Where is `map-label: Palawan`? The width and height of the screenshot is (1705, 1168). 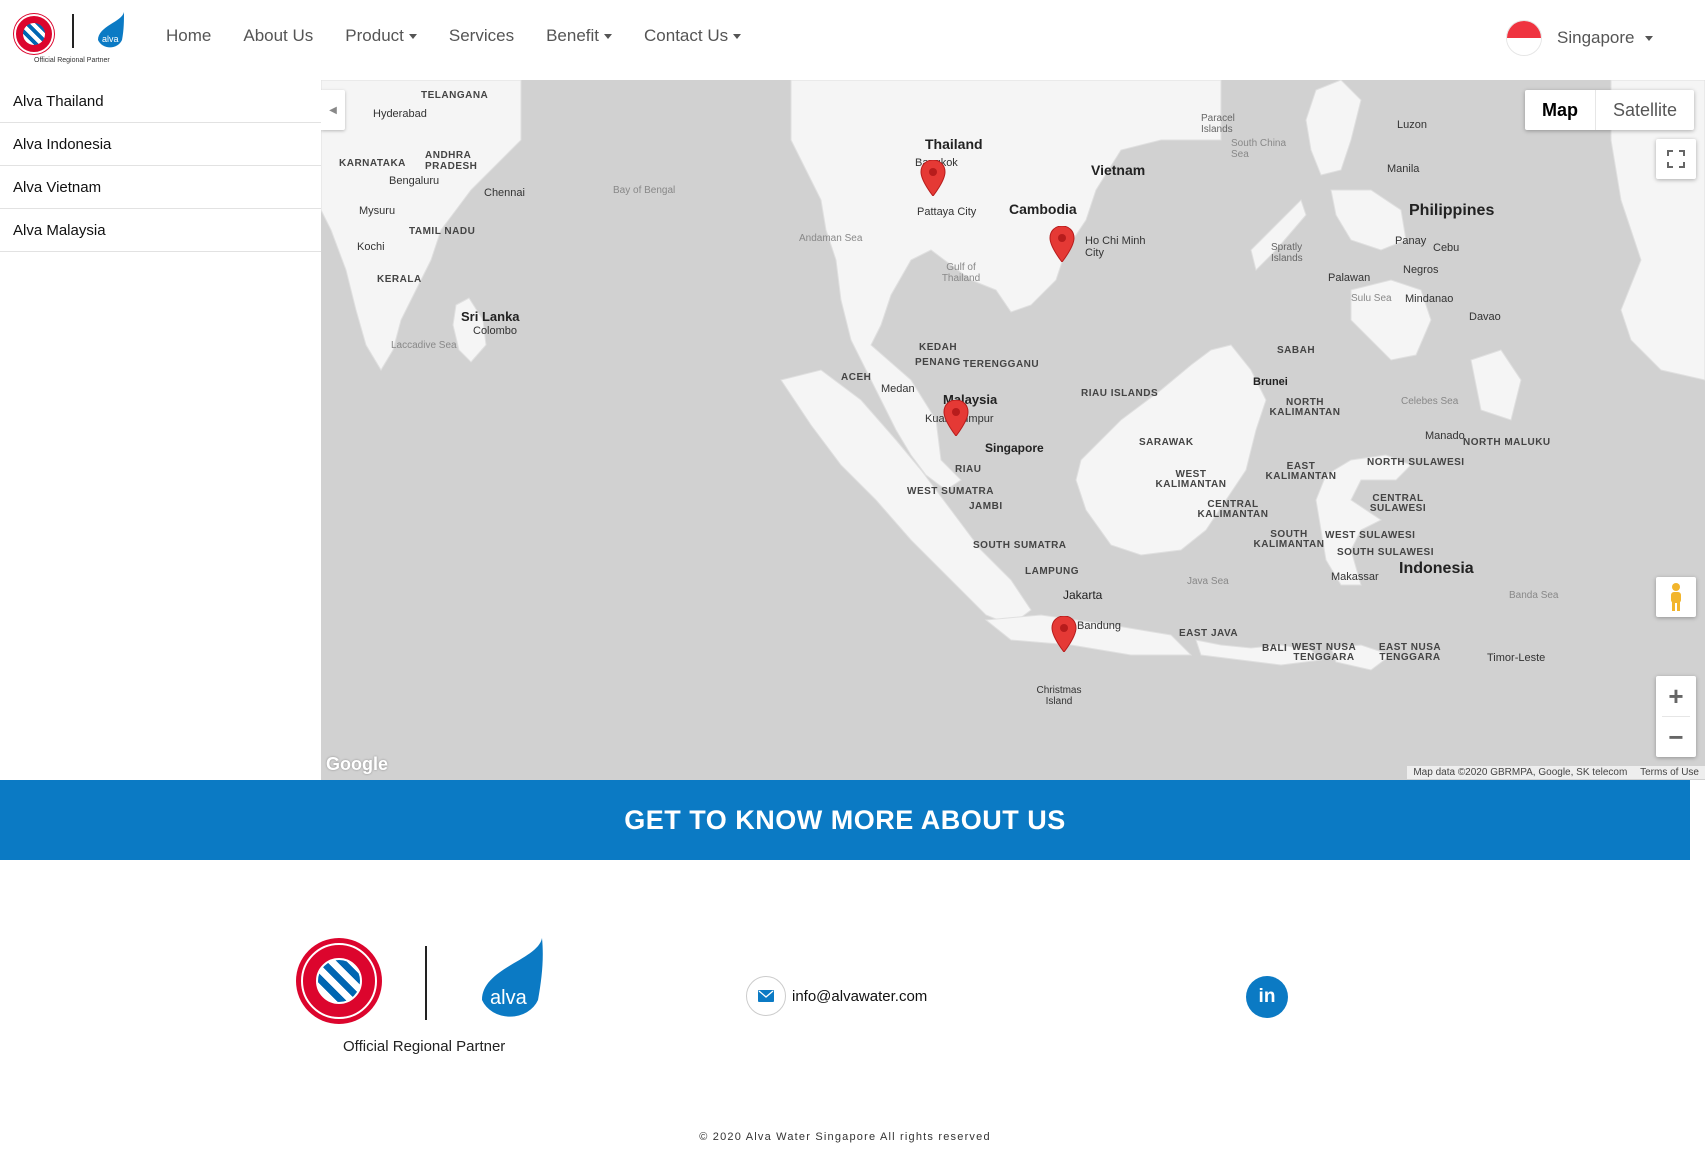 map-label: Palawan is located at coordinates (1349, 278).